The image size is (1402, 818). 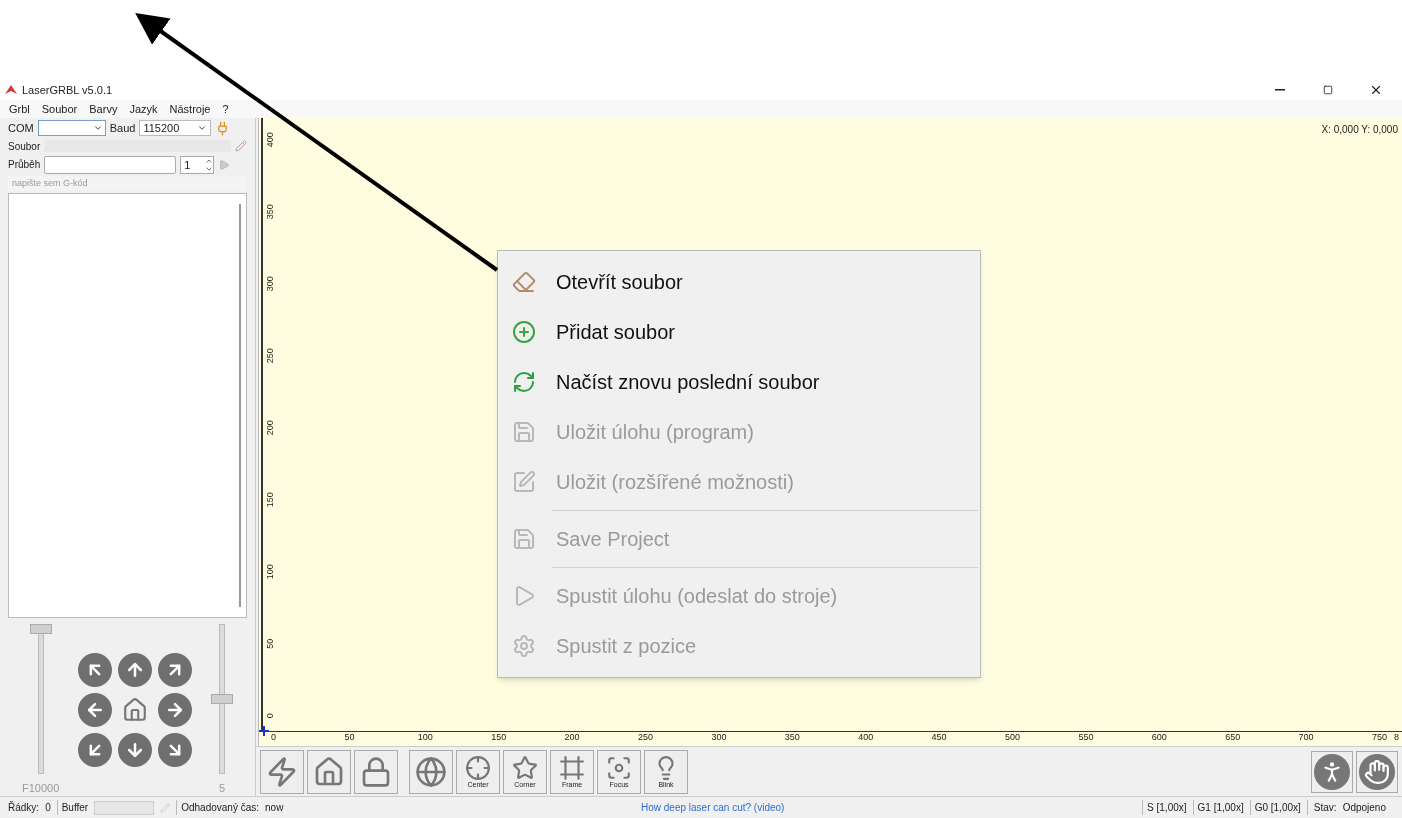 I want to click on window-title: LaserGRBL v5.0.1, so click(x=67, y=90).